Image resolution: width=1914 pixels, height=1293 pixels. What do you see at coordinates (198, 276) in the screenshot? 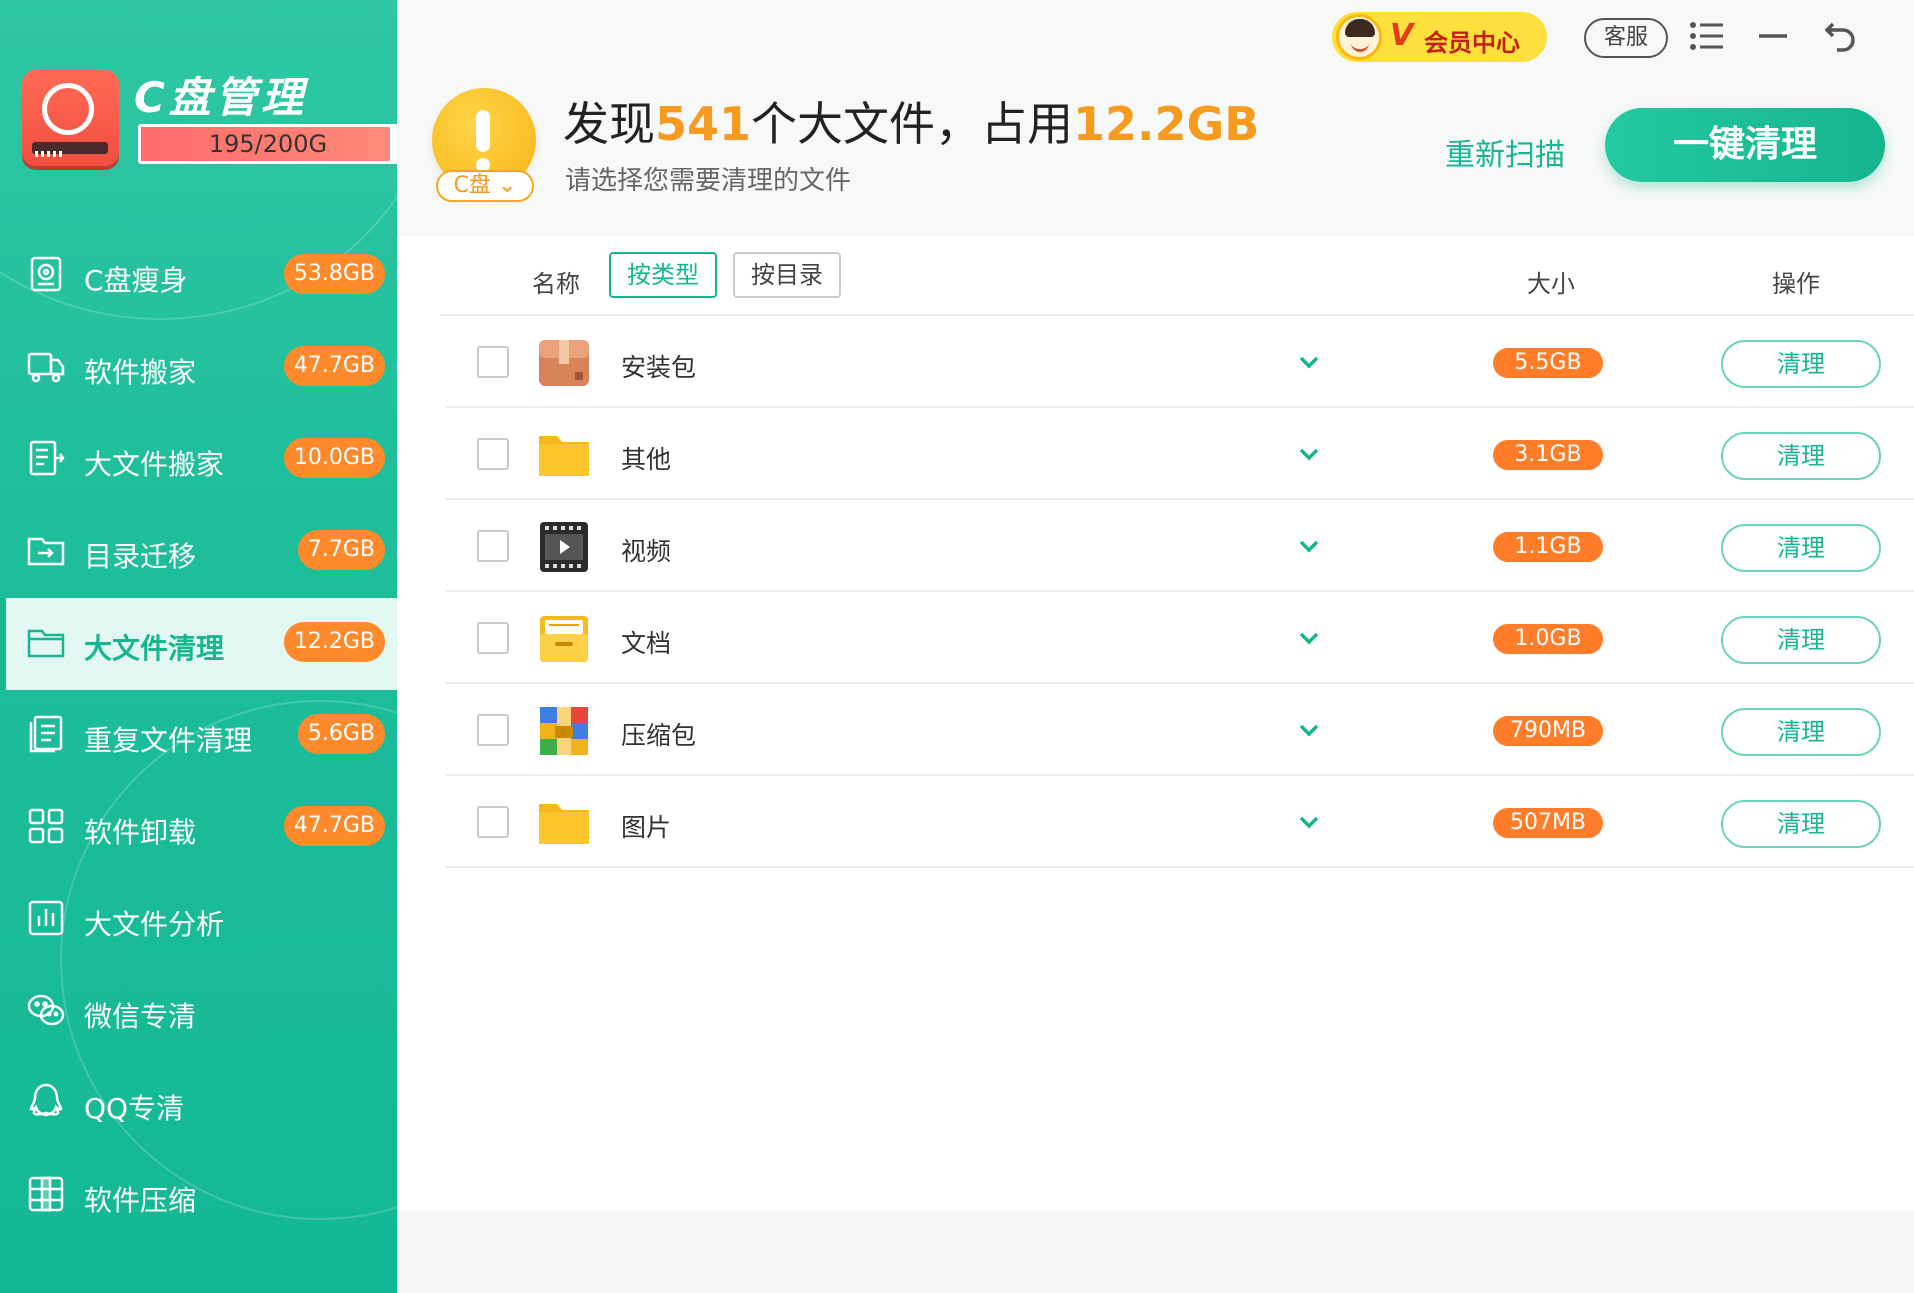
I see `sidebar-item-c-slim: C盘瘦身 53.8GB` at bounding box center [198, 276].